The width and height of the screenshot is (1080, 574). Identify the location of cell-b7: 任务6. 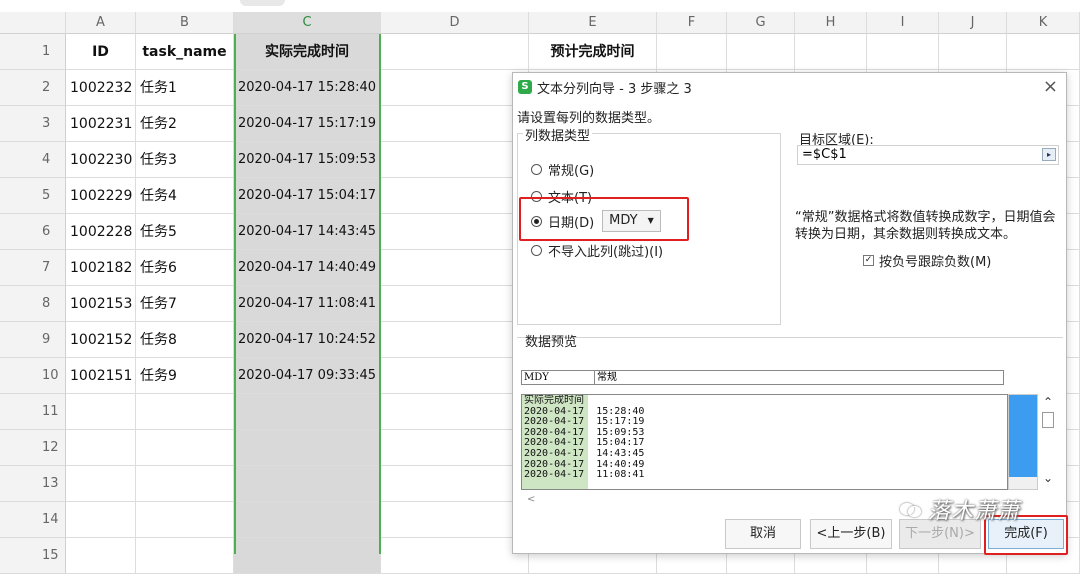
(185, 268).